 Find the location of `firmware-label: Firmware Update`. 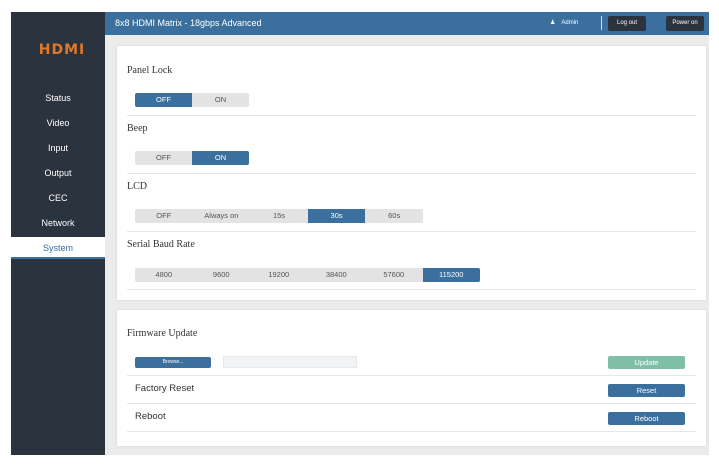

firmware-label: Firmware Update is located at coordinates (162, 333).